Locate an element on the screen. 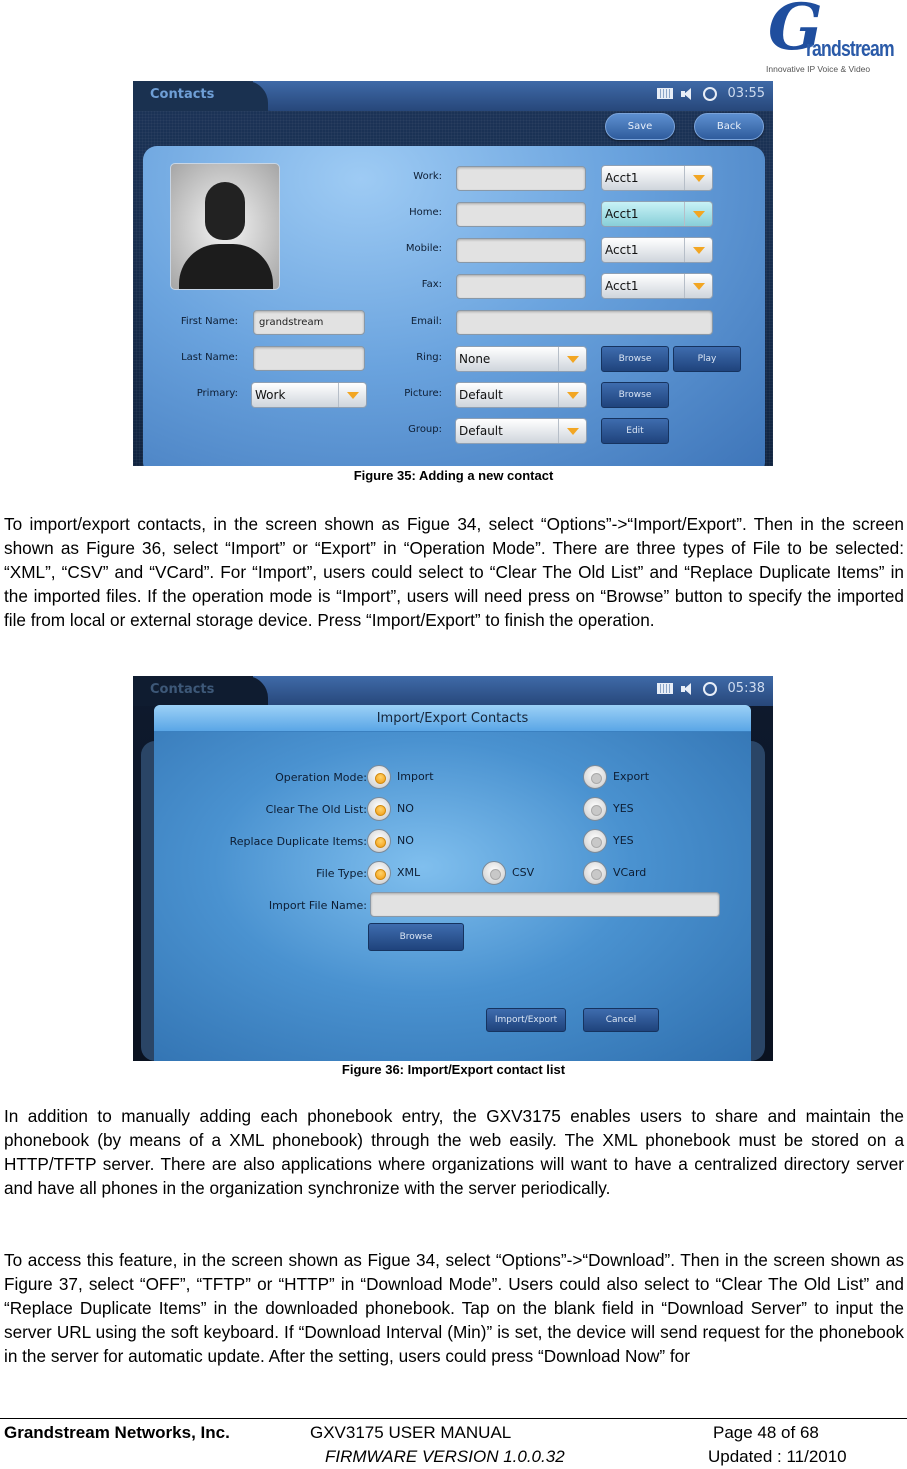  ring-browse-button: Browse is located at coordinates (635, 359).